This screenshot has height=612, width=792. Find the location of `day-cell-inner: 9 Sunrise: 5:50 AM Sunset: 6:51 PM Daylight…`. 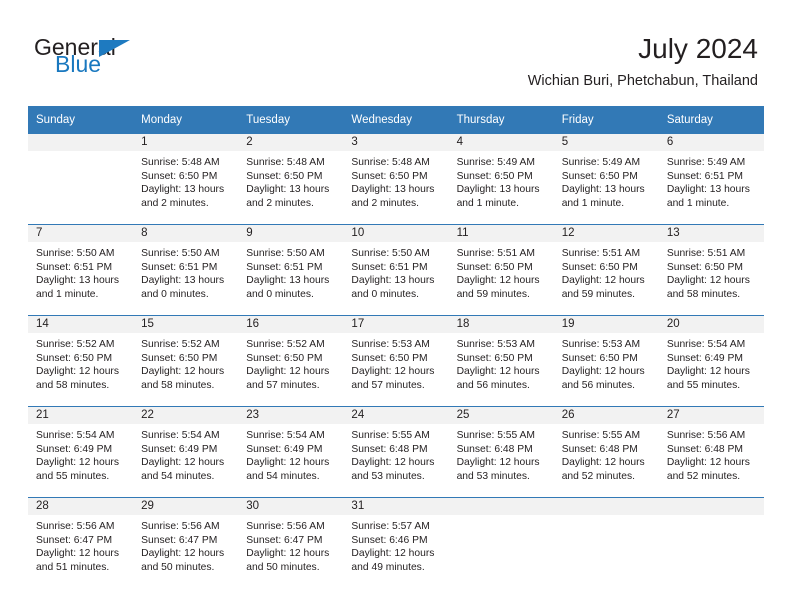

day-cell-inner: 9 Sunrise: 5:50 AM Sunset: 6:51 PM Daylight… is located at coordinates (291, 270).